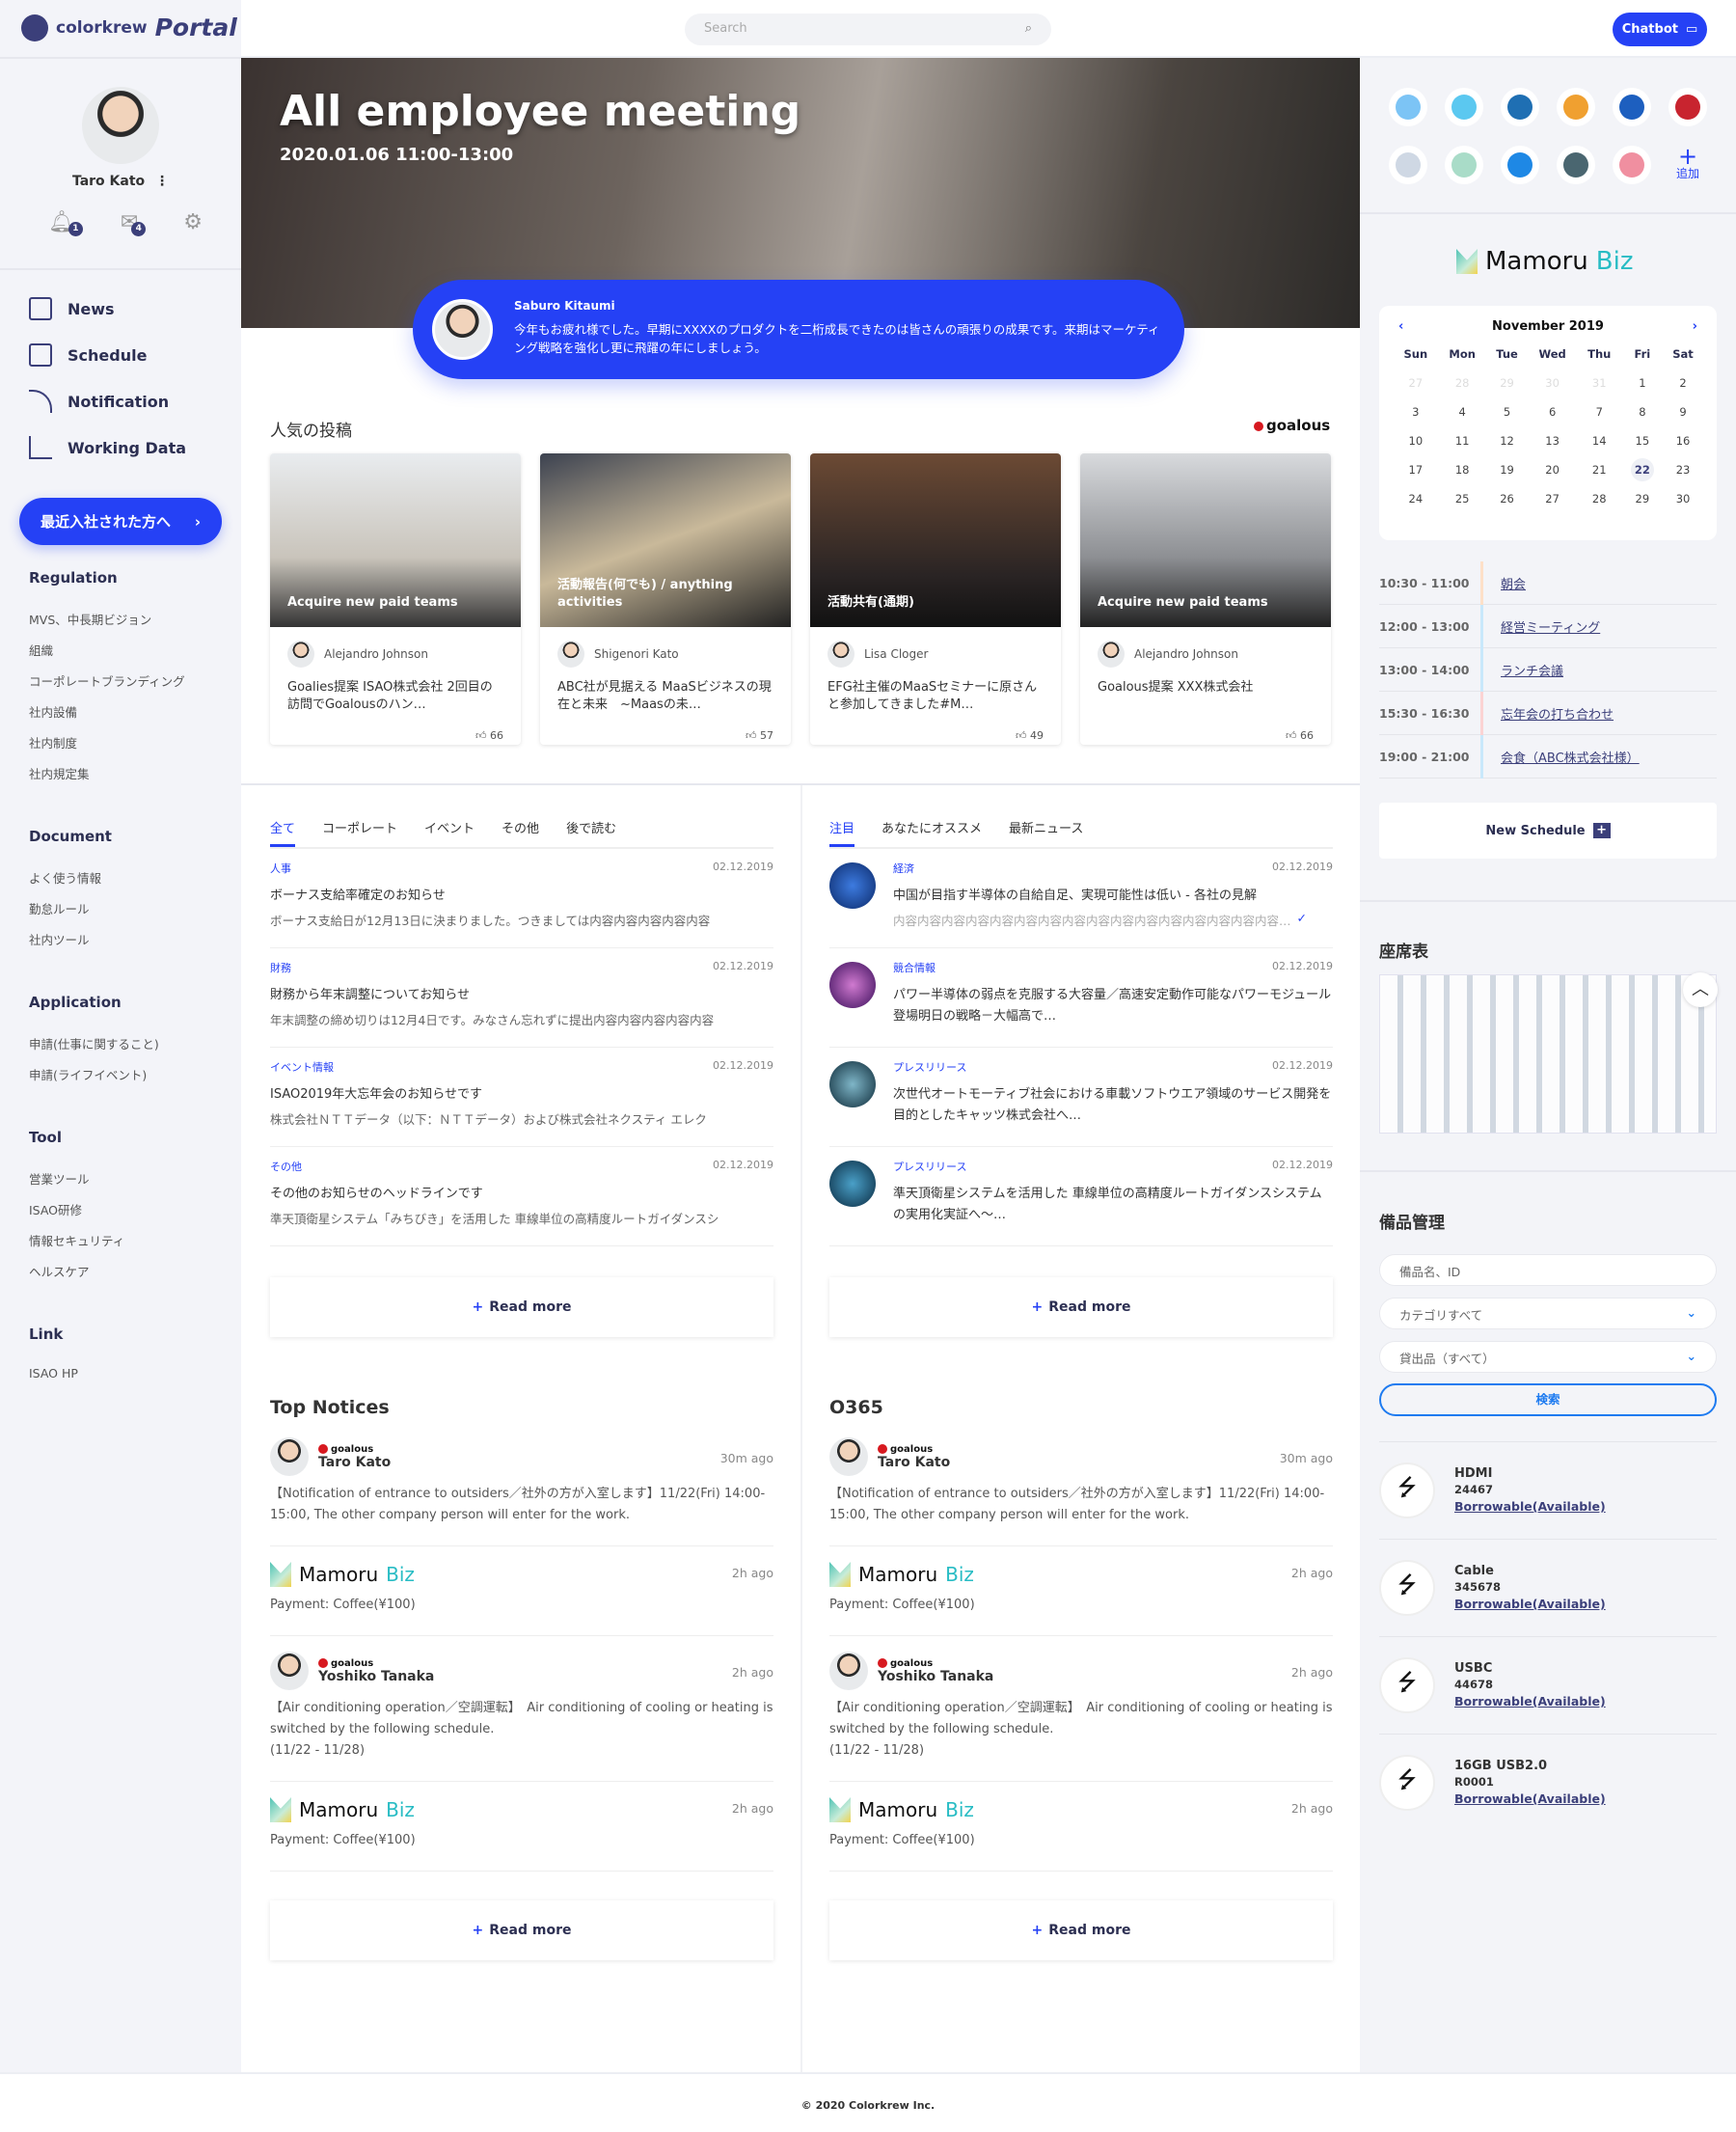  I want to click on news-tab: その他, so click(520, 832).